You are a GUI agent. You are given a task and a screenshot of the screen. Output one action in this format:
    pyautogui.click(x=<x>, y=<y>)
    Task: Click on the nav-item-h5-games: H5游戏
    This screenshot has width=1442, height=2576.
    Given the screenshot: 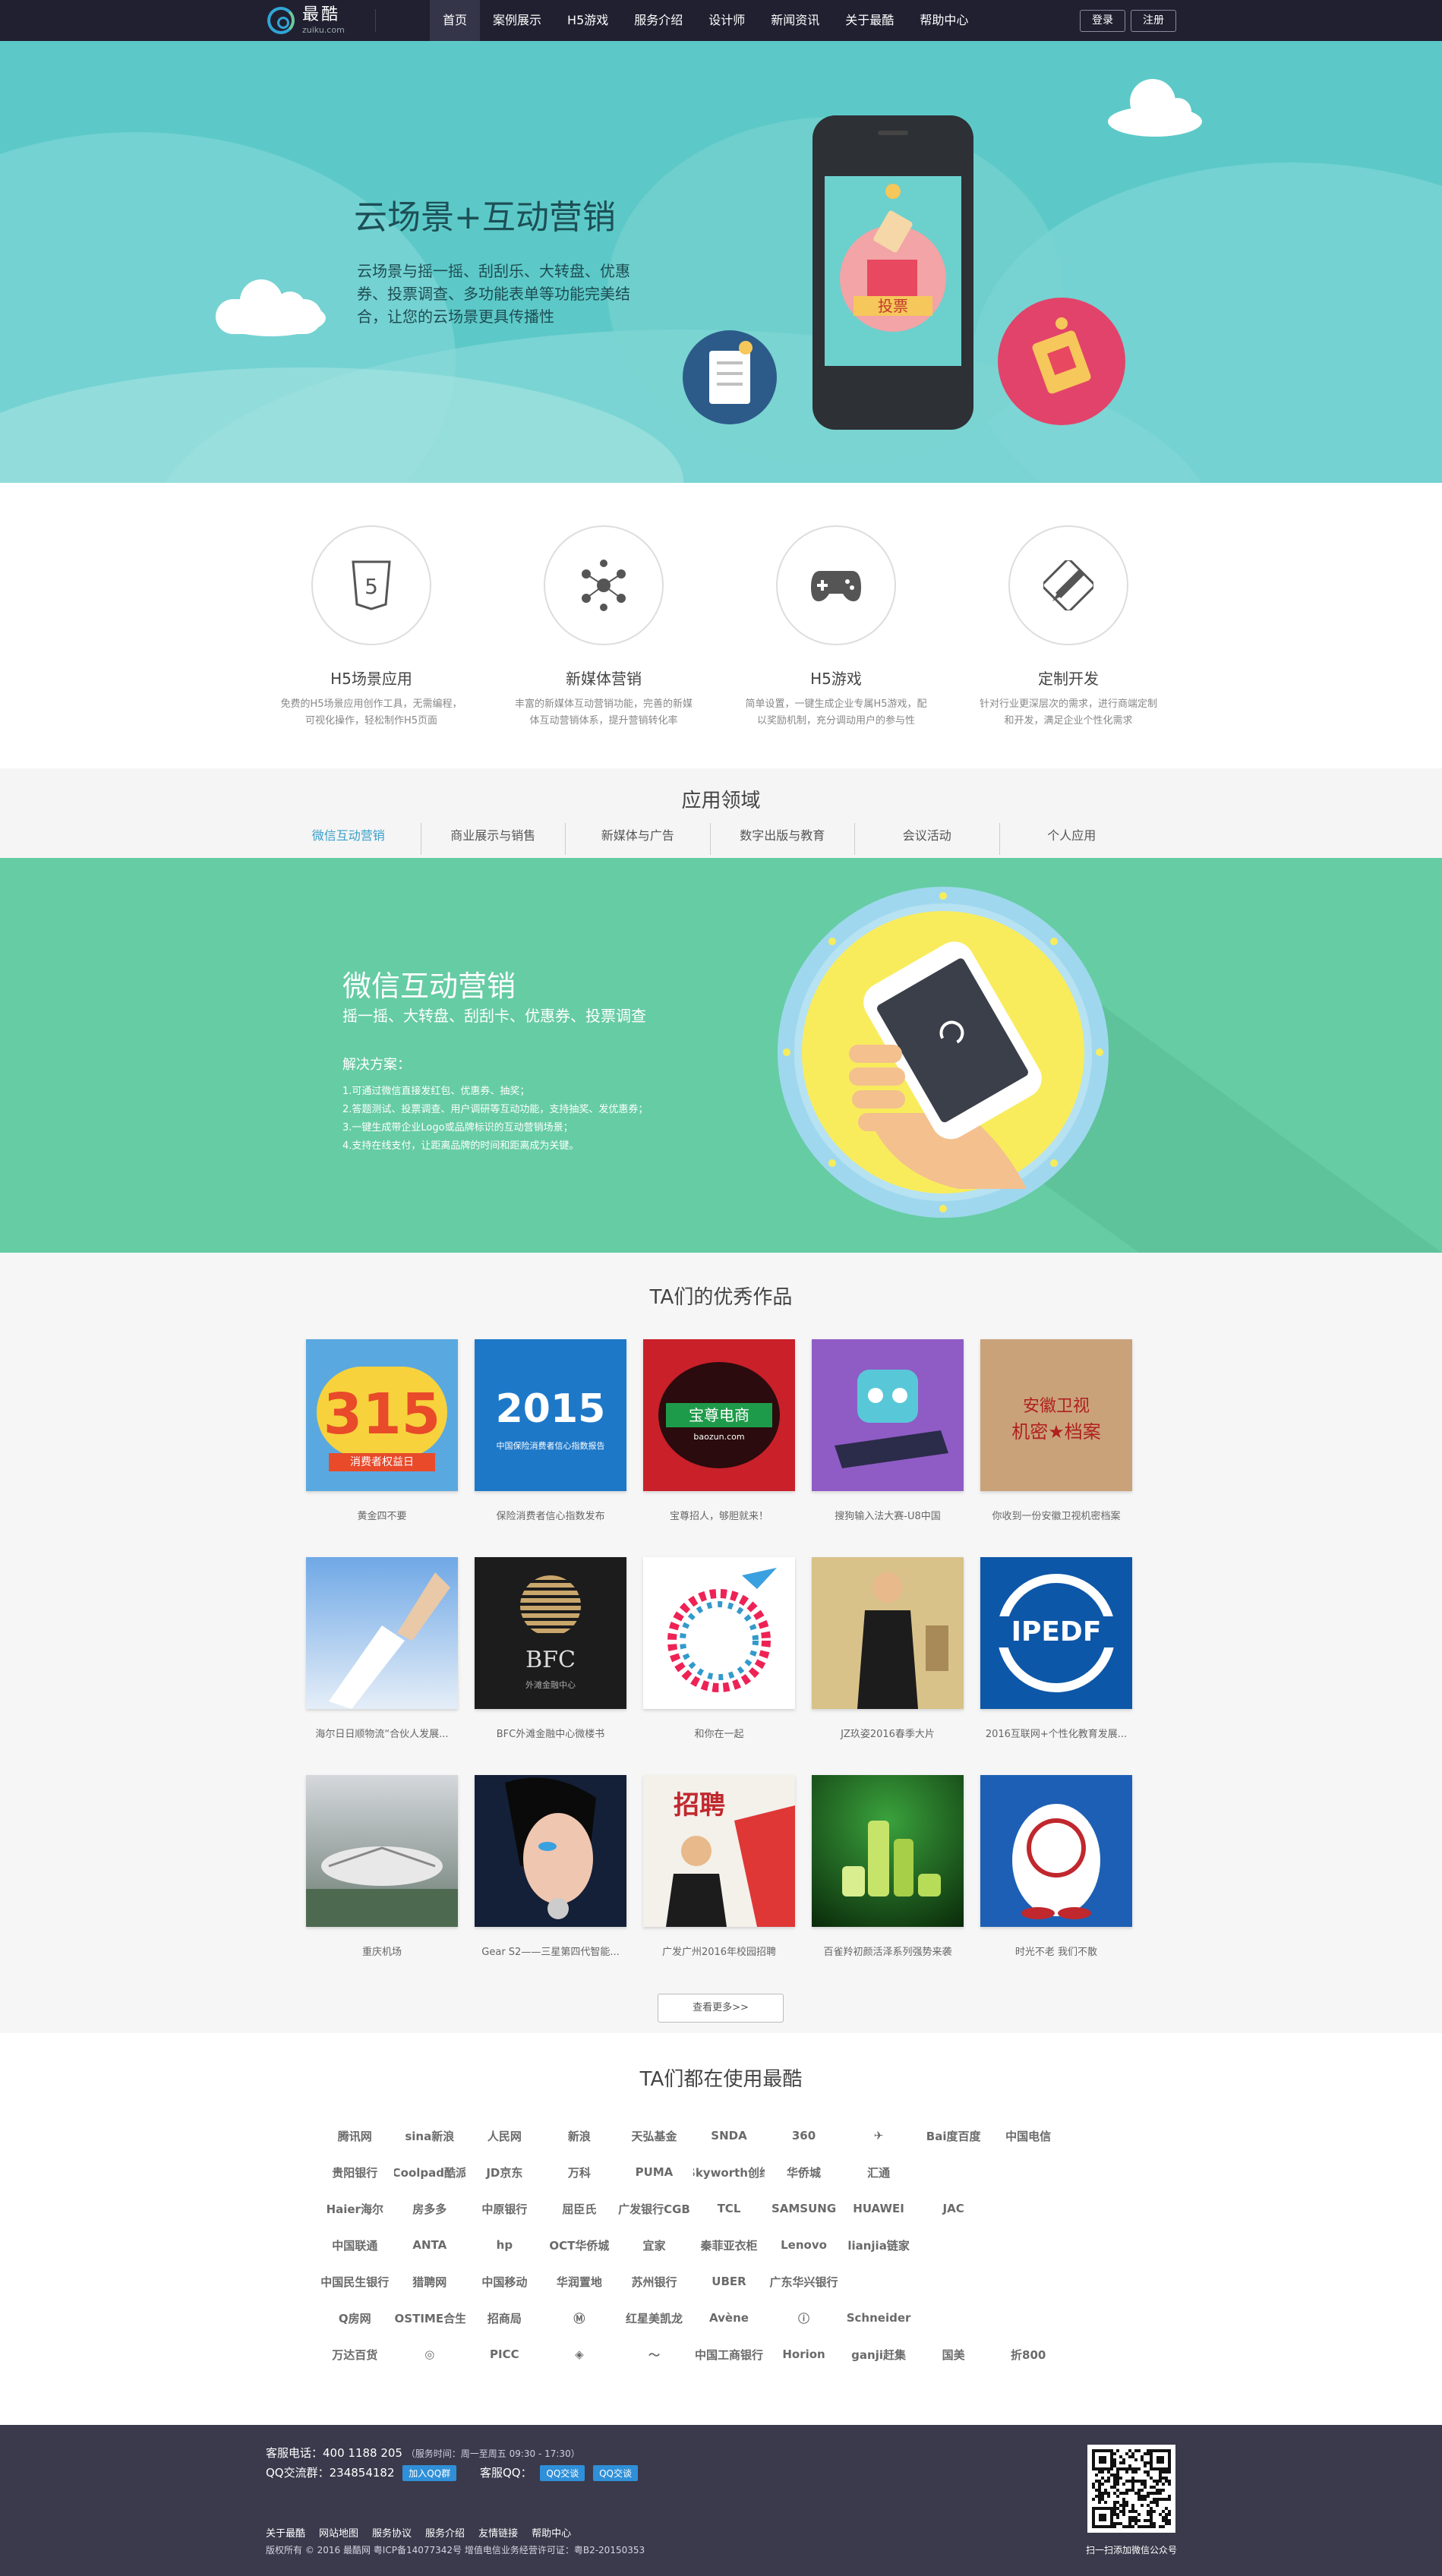 What is the action you would take?
    pyautogui.click(x=588, y=20)
    